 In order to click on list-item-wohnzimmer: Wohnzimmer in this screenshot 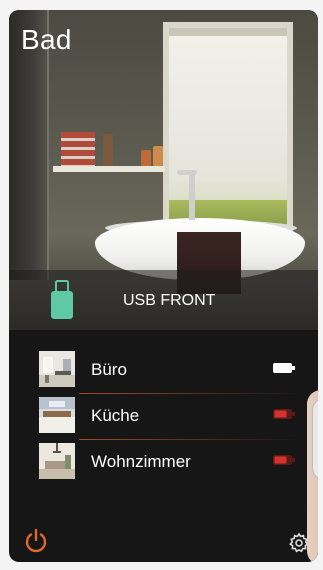, I will do `click(170, 461)`.